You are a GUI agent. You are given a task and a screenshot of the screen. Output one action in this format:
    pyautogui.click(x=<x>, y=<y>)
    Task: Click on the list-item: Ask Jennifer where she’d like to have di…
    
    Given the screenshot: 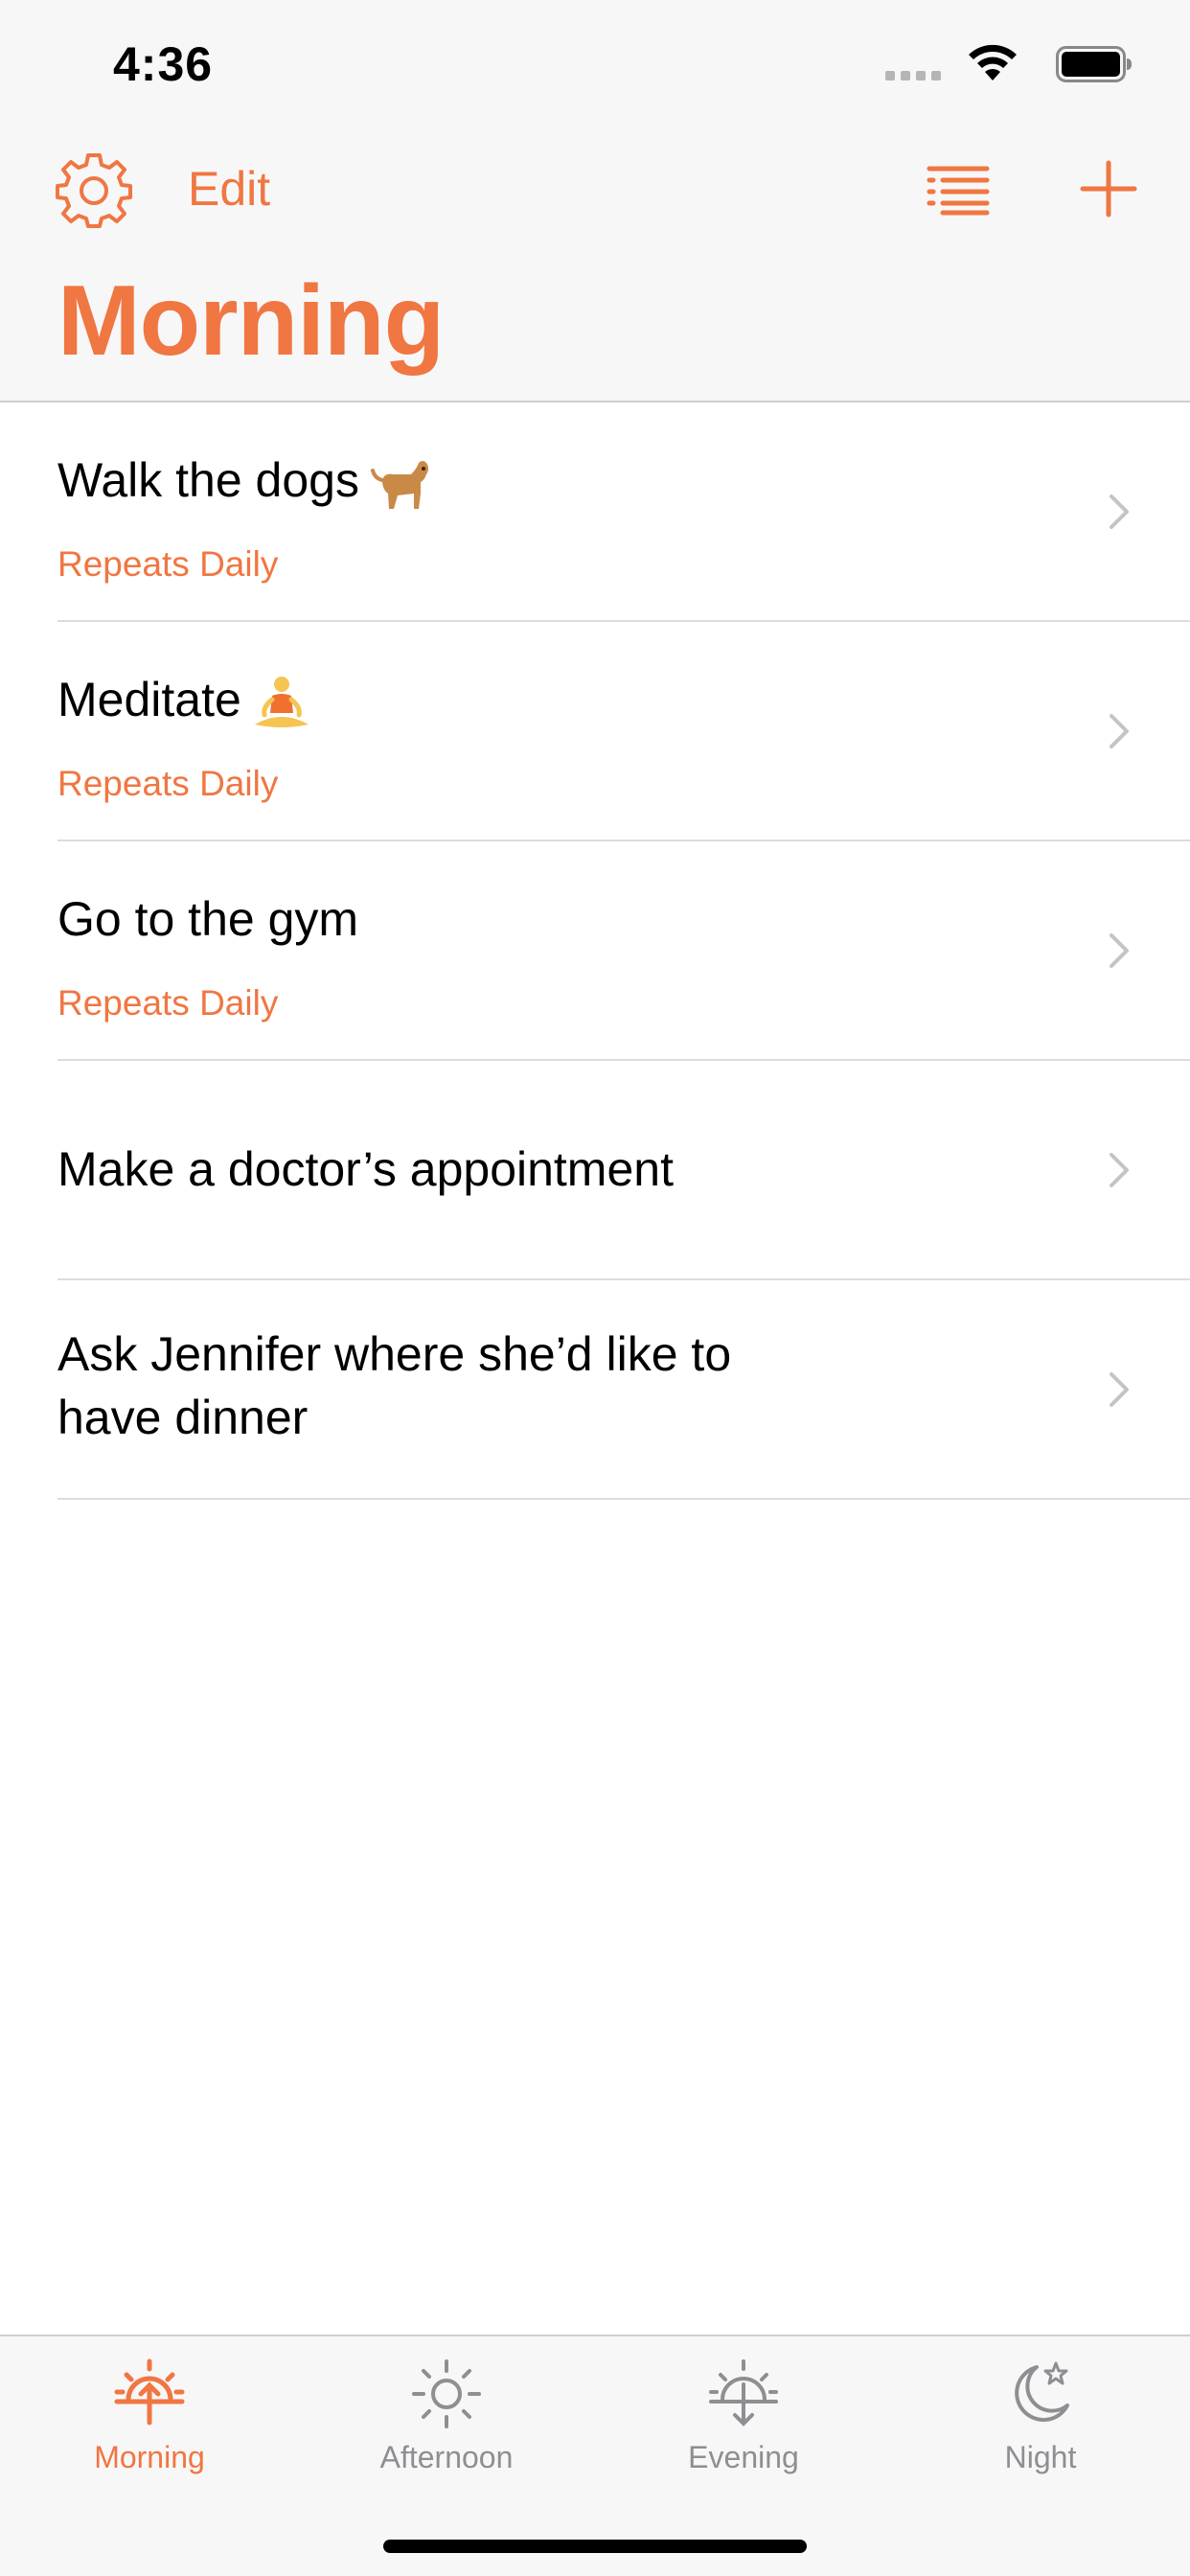 What is the action you would take?
    pyautogui.click(x=595, y=1390)
    